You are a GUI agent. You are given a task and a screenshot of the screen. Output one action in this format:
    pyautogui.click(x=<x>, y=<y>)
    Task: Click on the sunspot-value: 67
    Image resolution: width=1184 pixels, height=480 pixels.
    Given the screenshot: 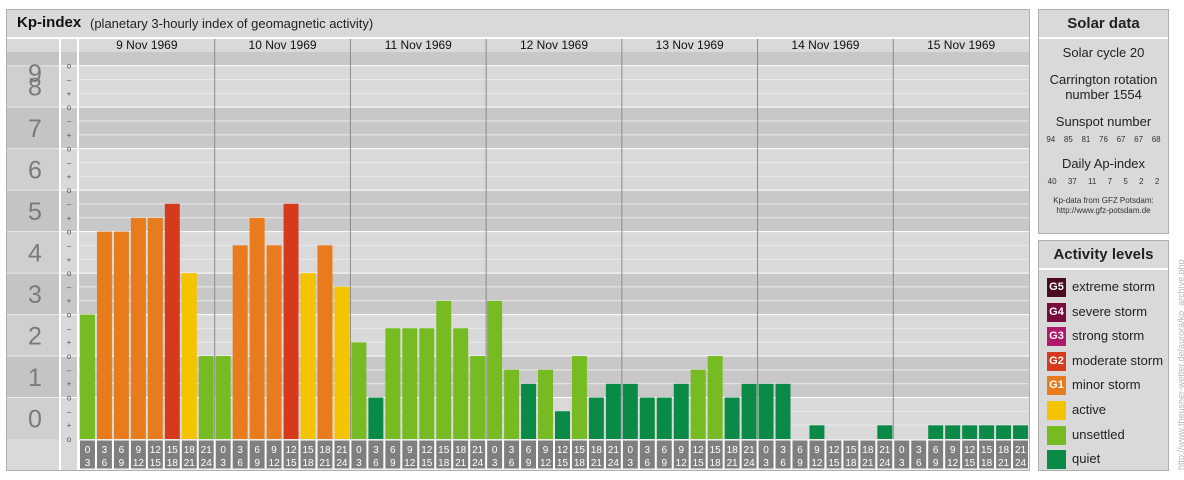 What is the action you would take?
    pyautogui.click(x=1139, y=139)
    